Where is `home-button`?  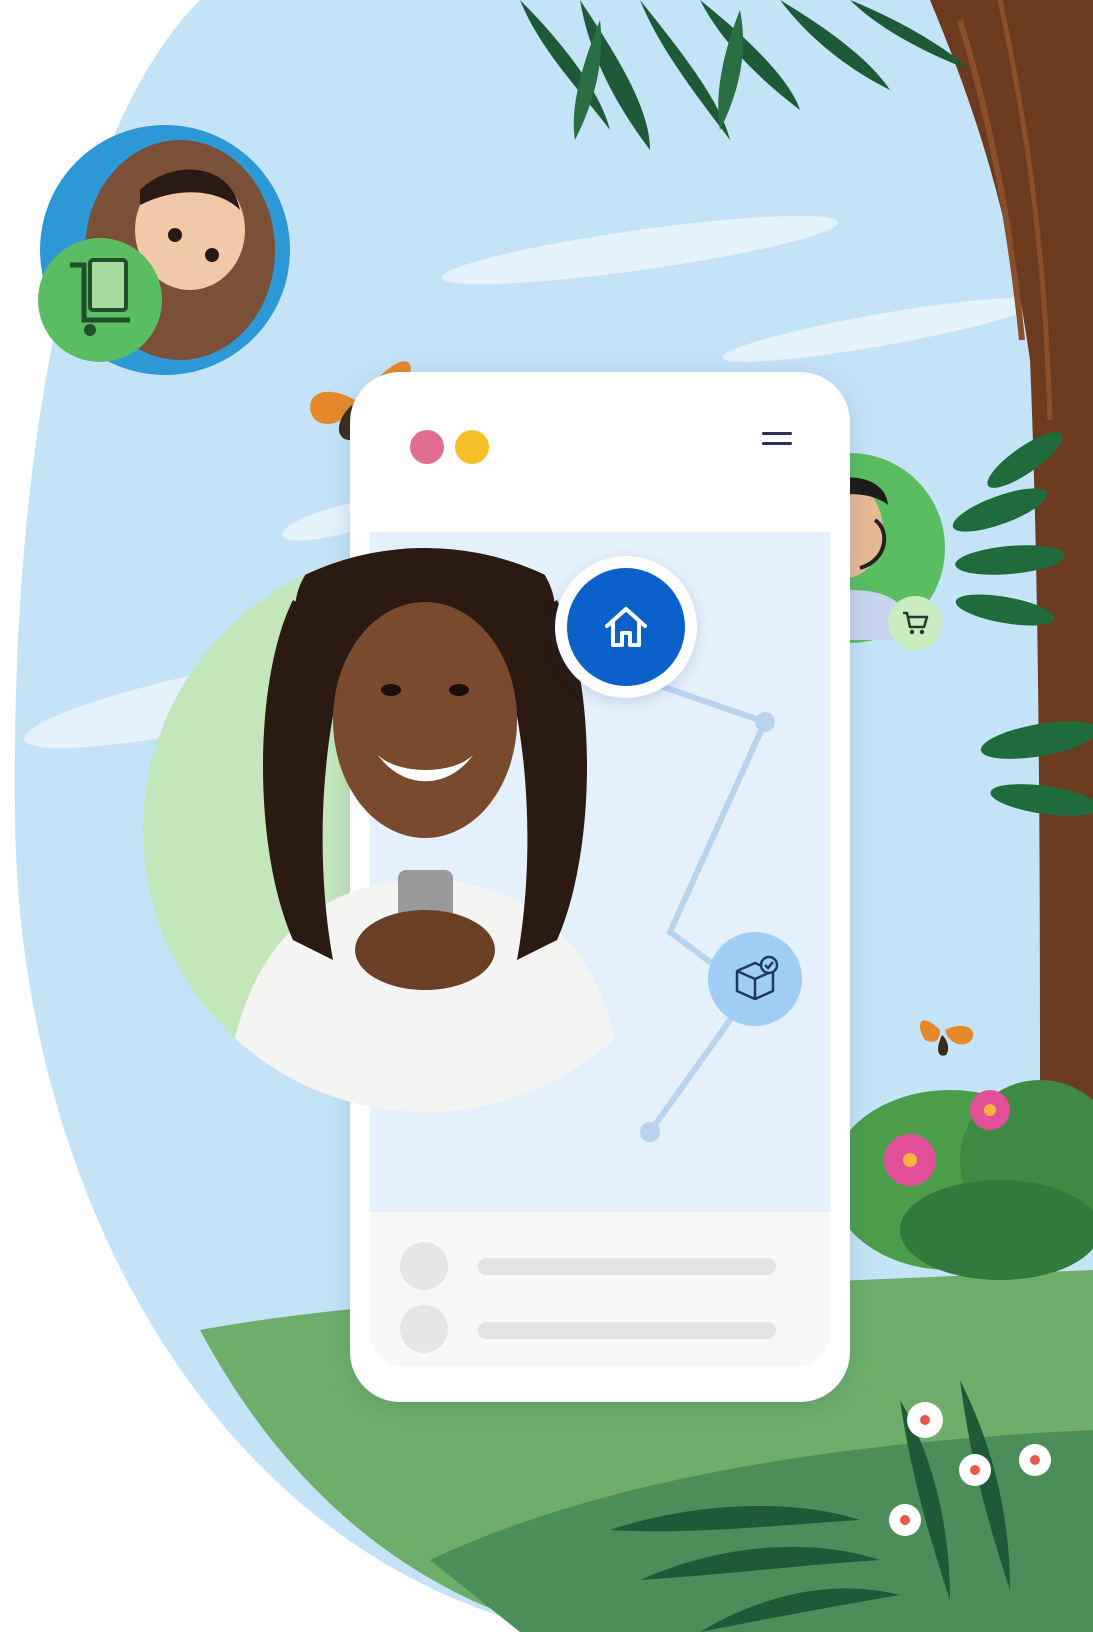
home-button is located at coordinates (626, 627).